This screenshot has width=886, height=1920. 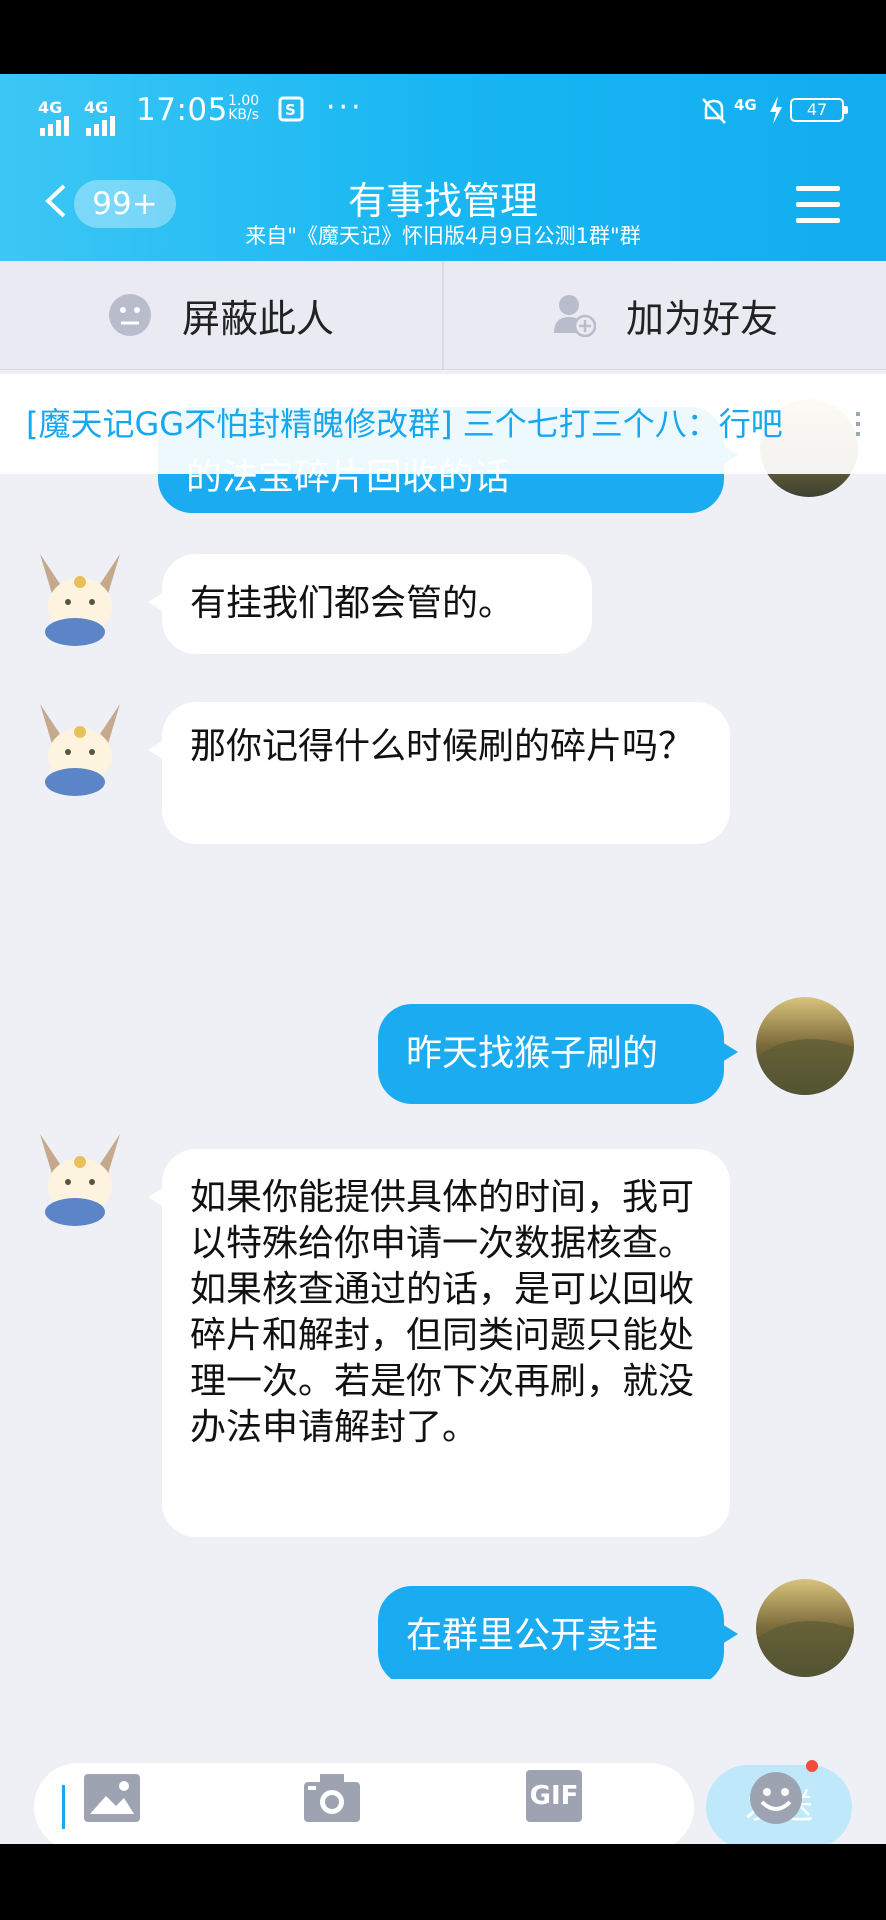 I want to click on signal-1-icon, so click(x=54, y=126).